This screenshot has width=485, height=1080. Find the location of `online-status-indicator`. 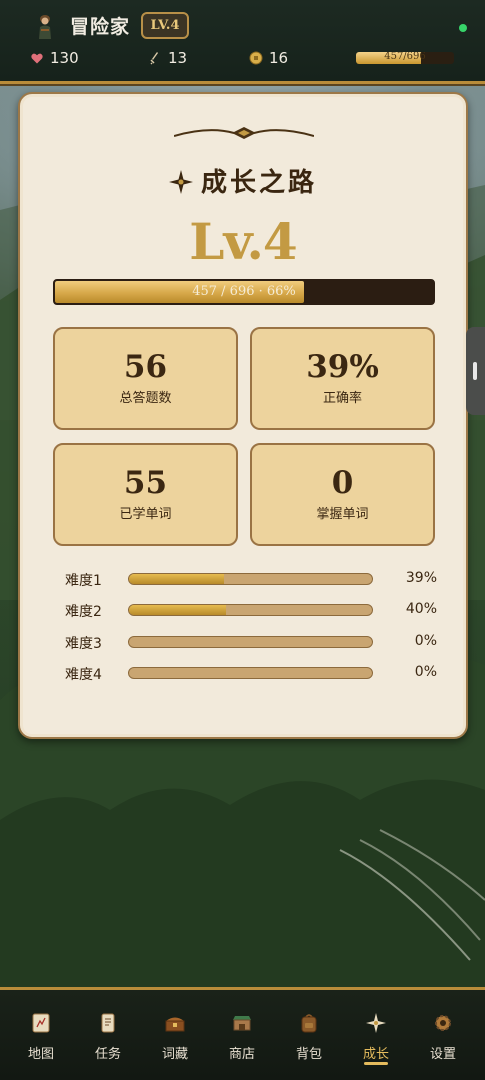

online-status-indicator is located at coordinates (463, 28).